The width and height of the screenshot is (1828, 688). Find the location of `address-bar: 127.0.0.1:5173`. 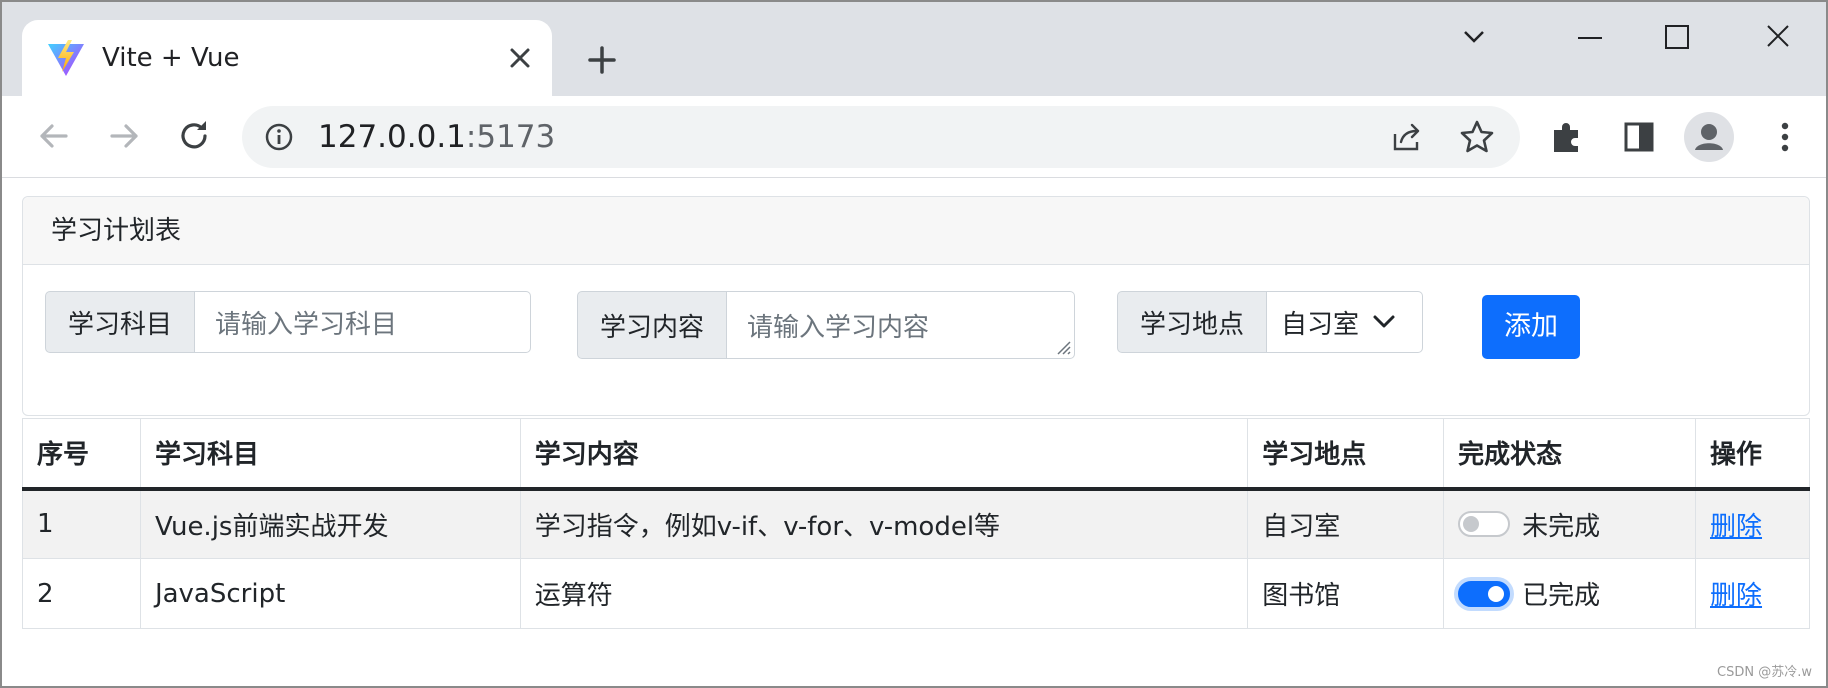

address-bar: 127.0.0.1:5173 is located at coordinates (881, 137).